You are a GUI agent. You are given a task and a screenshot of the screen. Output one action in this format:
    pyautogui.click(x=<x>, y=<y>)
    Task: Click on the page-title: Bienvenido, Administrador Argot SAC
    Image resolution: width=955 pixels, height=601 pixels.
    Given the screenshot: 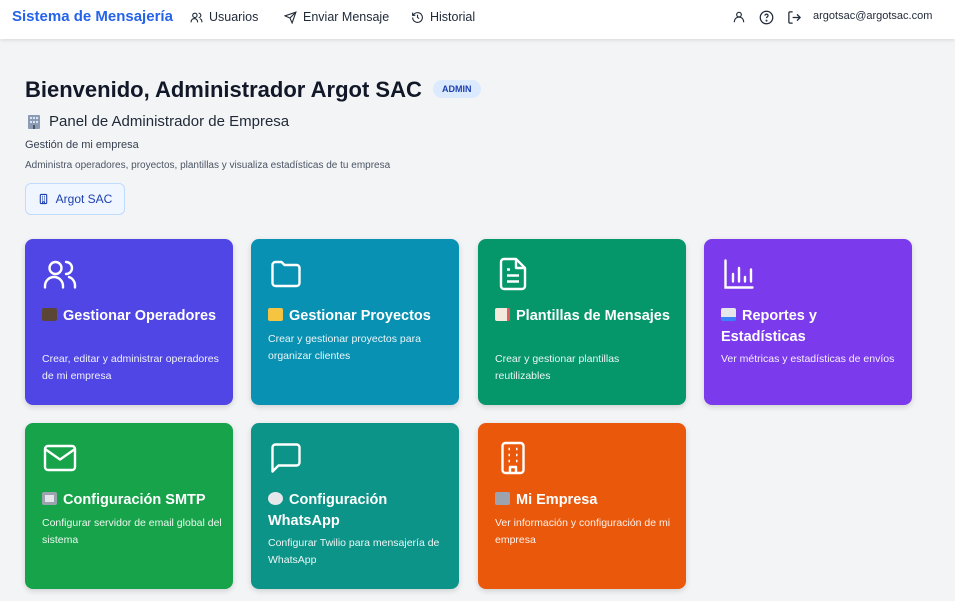 What is the action you would take?
    pyautogui.click(x=223, y=89)
    